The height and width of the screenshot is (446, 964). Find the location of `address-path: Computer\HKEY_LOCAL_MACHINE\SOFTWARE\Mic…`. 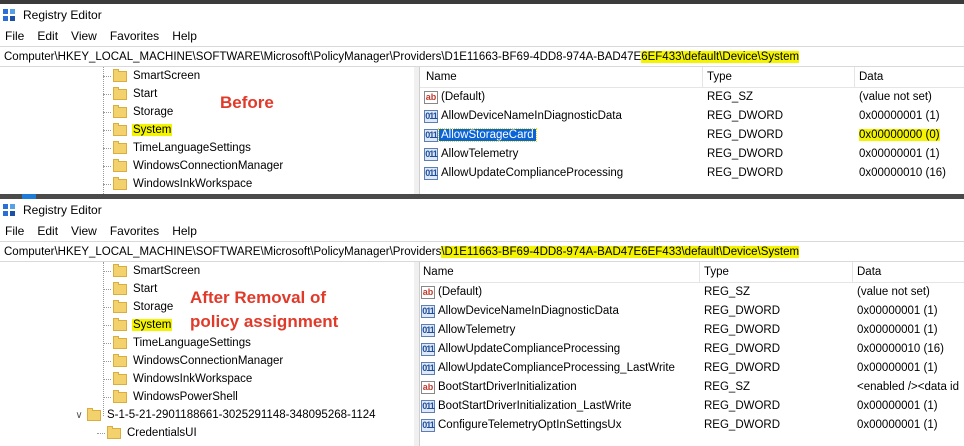

address-path: Computer\HKEY_LOCAL_MACHINE\SOFTWARE\Mic… is located at coordinates (323, 56).